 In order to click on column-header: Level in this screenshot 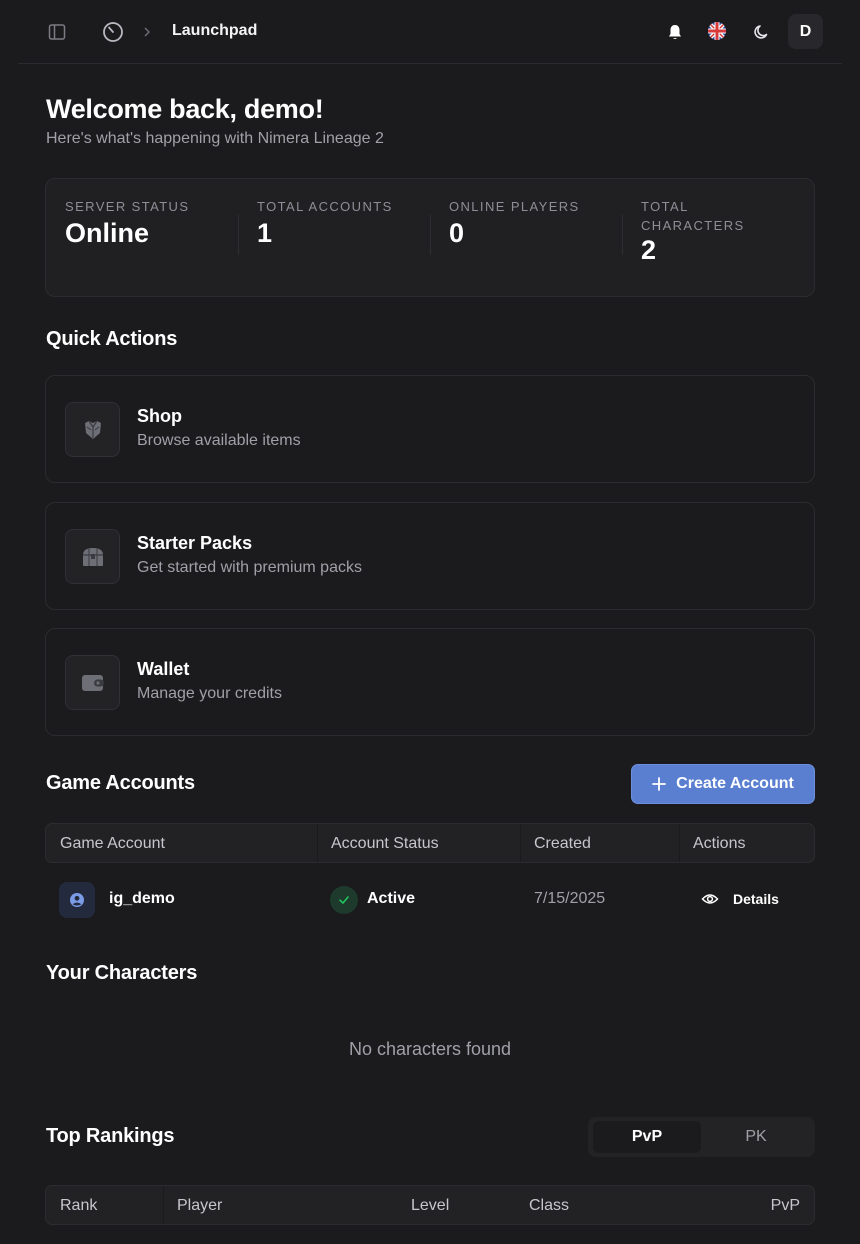, I will do `click(430, 1205)`.